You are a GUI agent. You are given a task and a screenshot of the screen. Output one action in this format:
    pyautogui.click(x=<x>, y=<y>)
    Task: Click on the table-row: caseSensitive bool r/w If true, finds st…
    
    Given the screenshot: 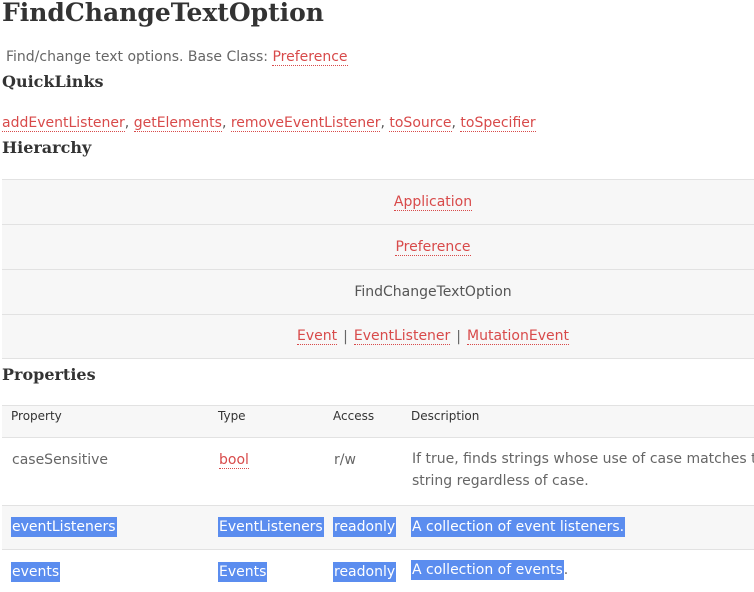 What is the action you would take?
    pyautogui.click(x=378, y=471)
    